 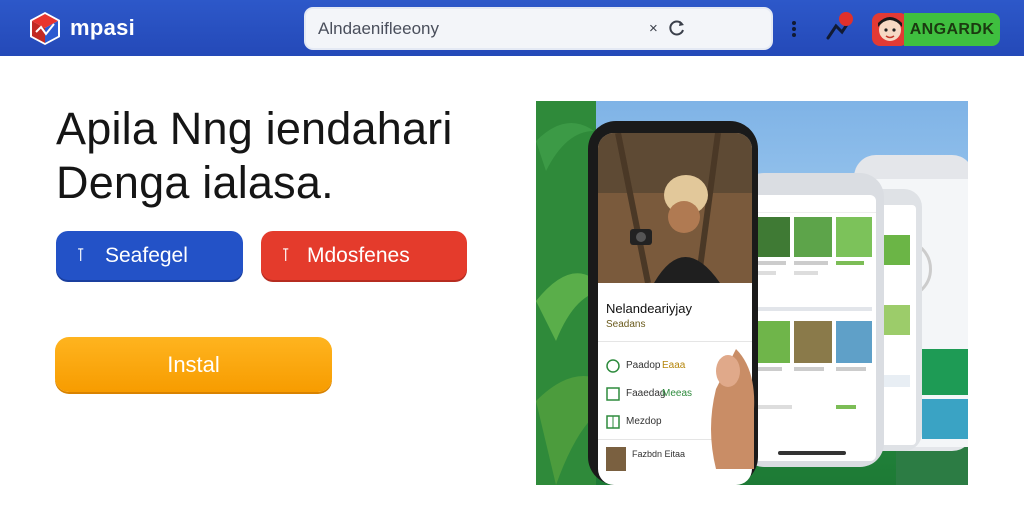 I want to click on notification-badge, so click(x=846, y=19).